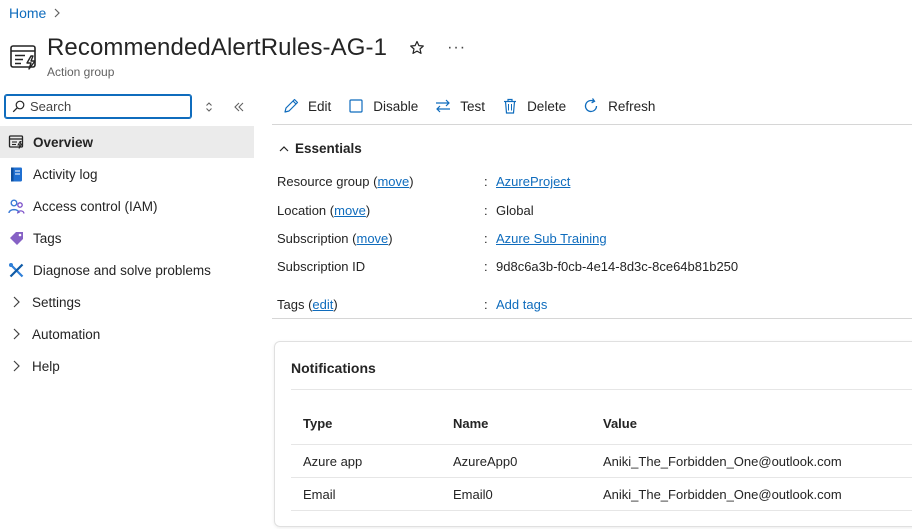 This screenshot has height=529, width=912. I want to click on refresh-button-label: Refresh, so click(632, 106).